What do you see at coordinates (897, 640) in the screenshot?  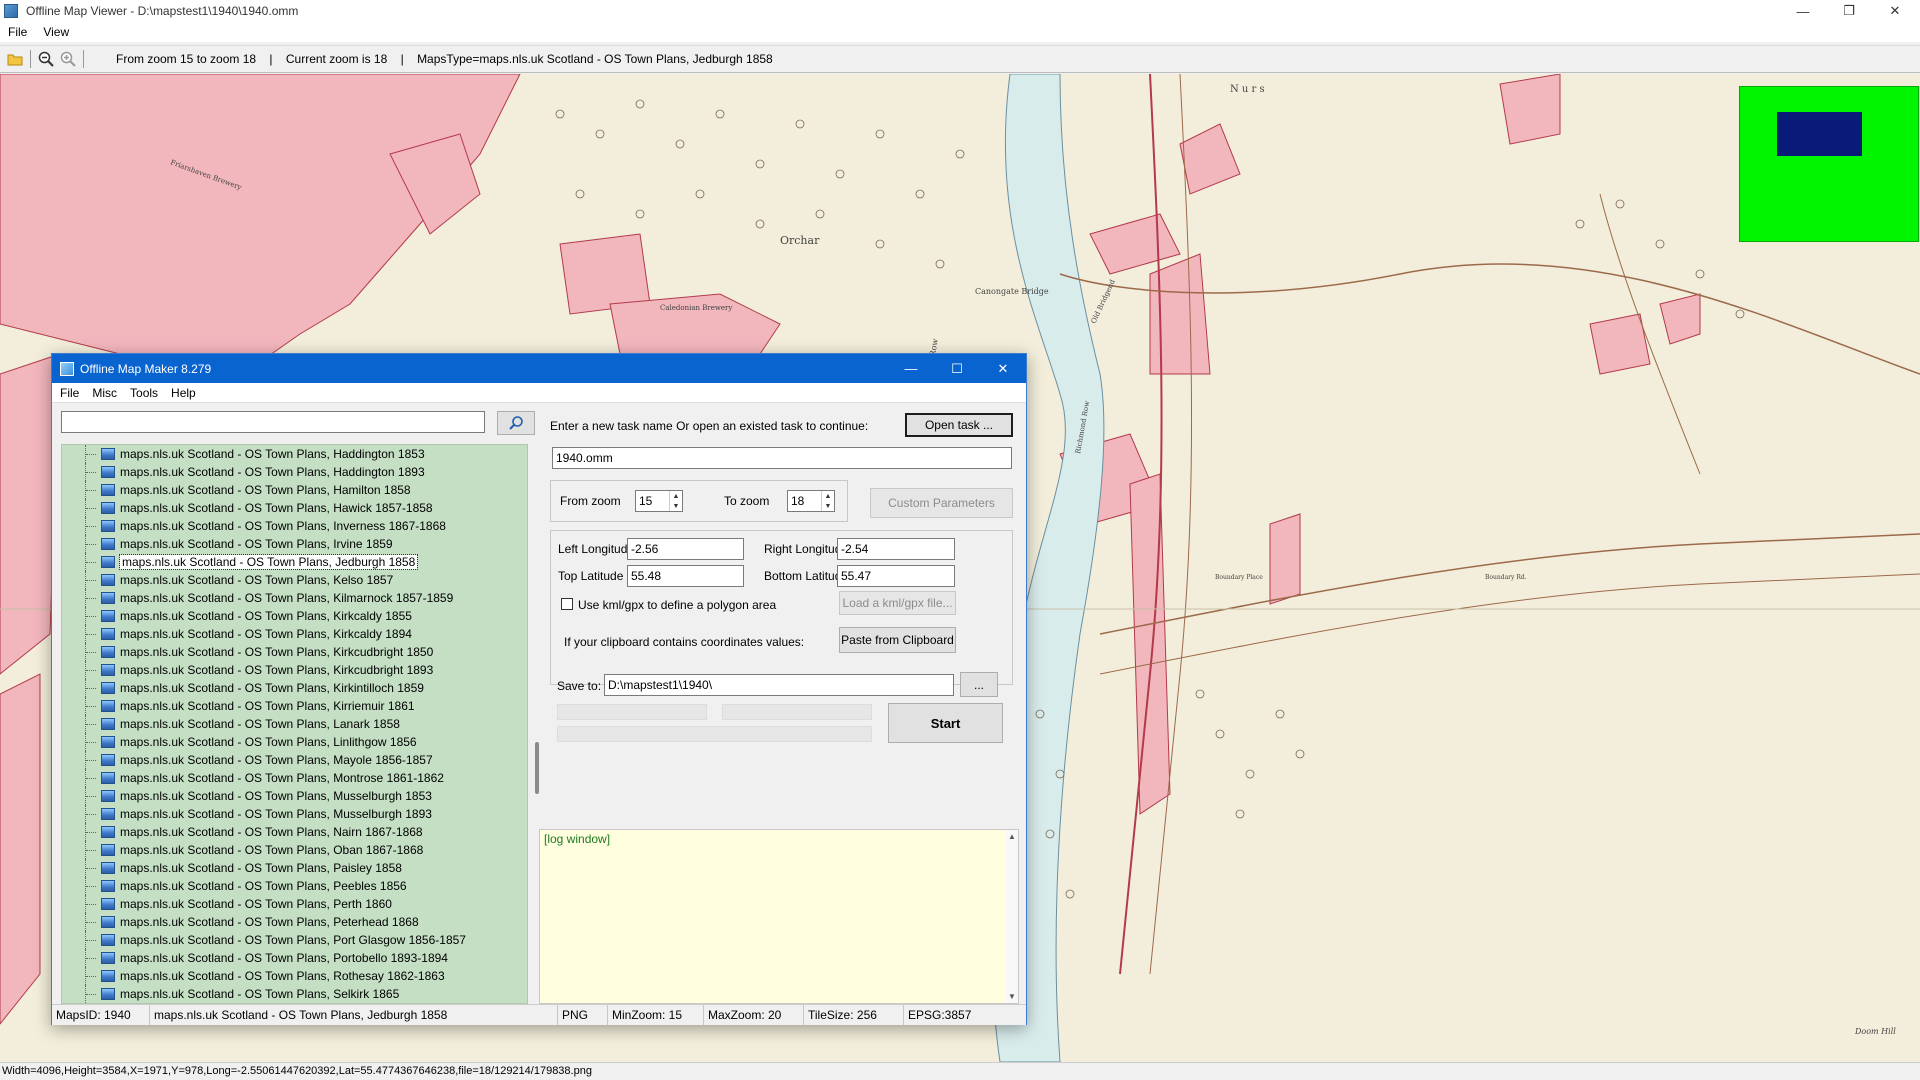 I see `paste-from-clipboard-button: Paste from Clipboard` at bounding box center [897, 640].